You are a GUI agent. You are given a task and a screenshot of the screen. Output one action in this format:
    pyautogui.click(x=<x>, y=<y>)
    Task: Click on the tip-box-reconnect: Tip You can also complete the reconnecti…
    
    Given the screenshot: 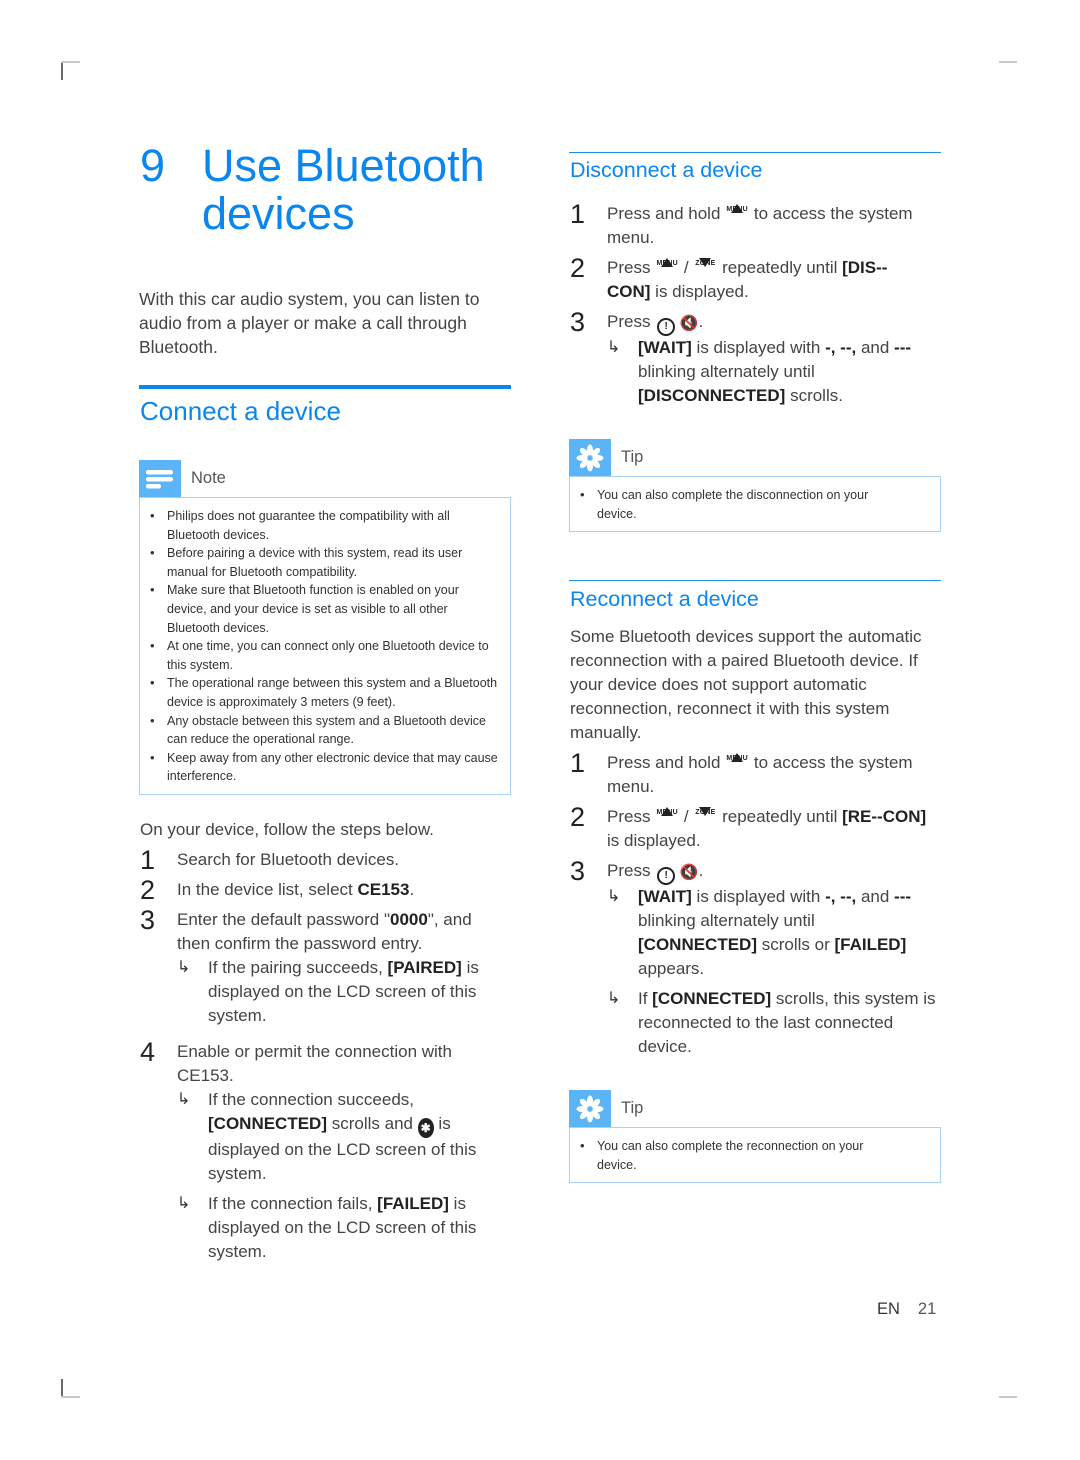 What is the action you would take?
    pyautogui.click(x=755, y=1137)
    